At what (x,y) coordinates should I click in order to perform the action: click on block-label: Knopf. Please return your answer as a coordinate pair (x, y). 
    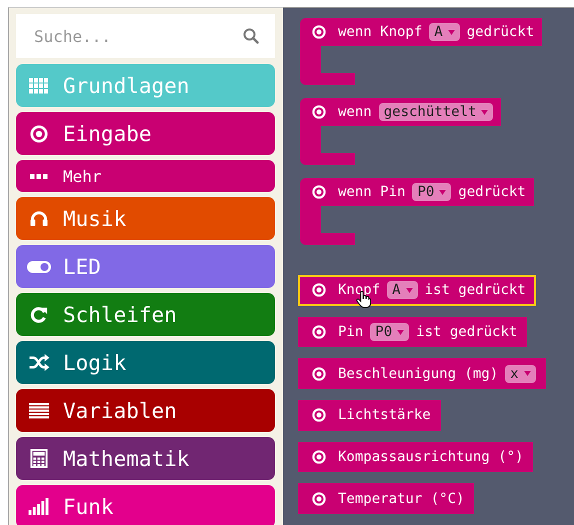
    Looking at the image, I should click on (359, 290).